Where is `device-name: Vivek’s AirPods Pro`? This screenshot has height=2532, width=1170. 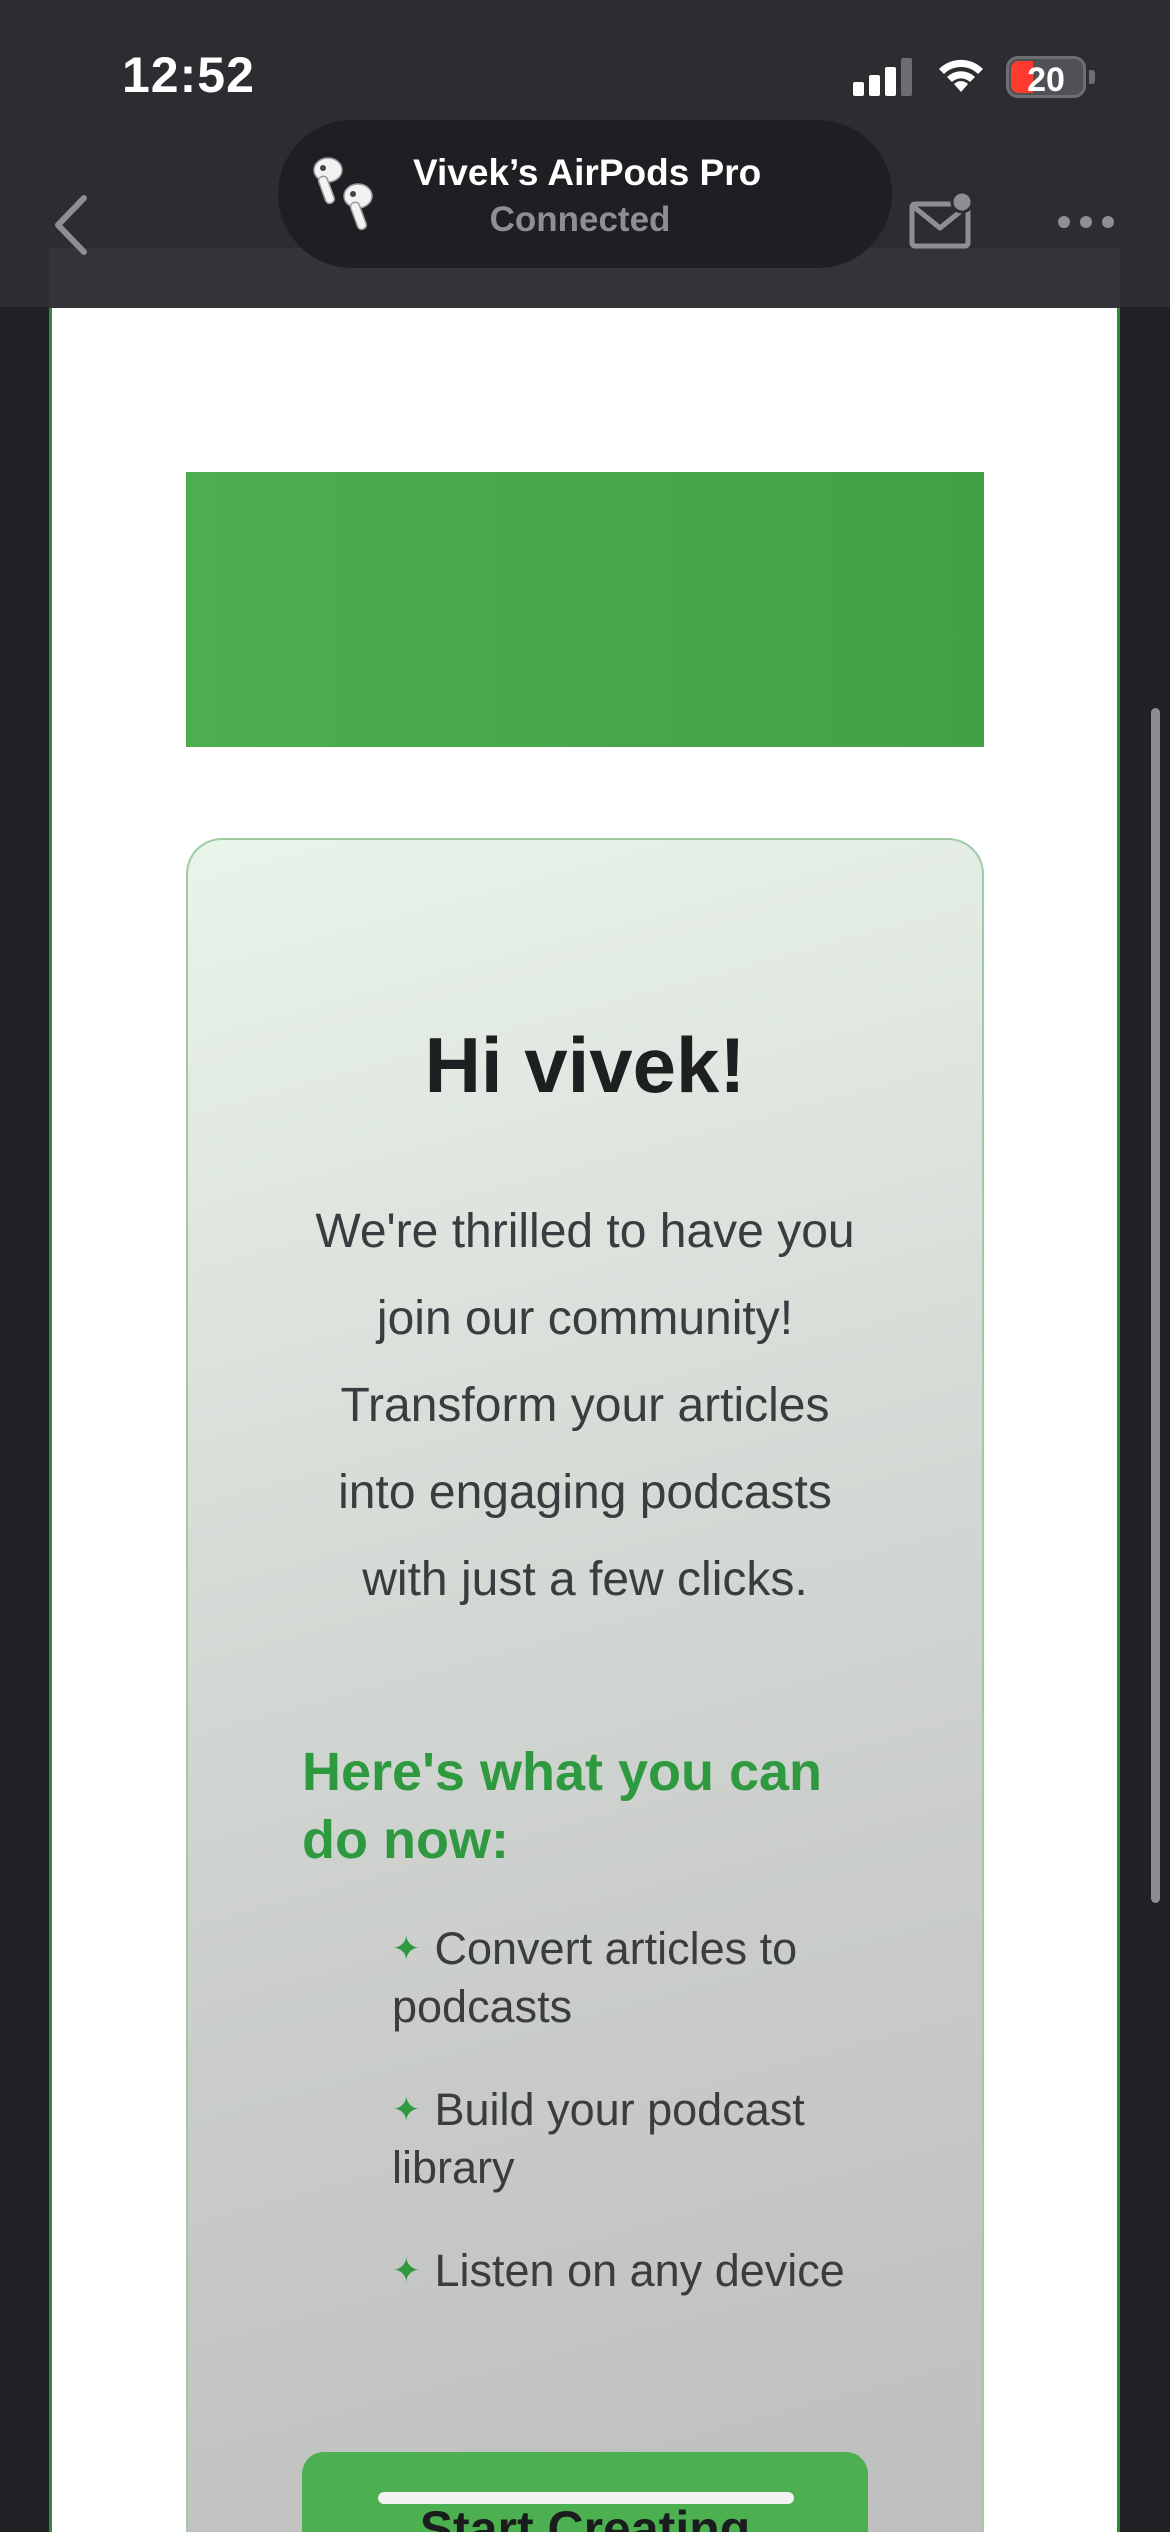 device-name: Vivek’s AirPods Pro is located at coordinates (587, 172).